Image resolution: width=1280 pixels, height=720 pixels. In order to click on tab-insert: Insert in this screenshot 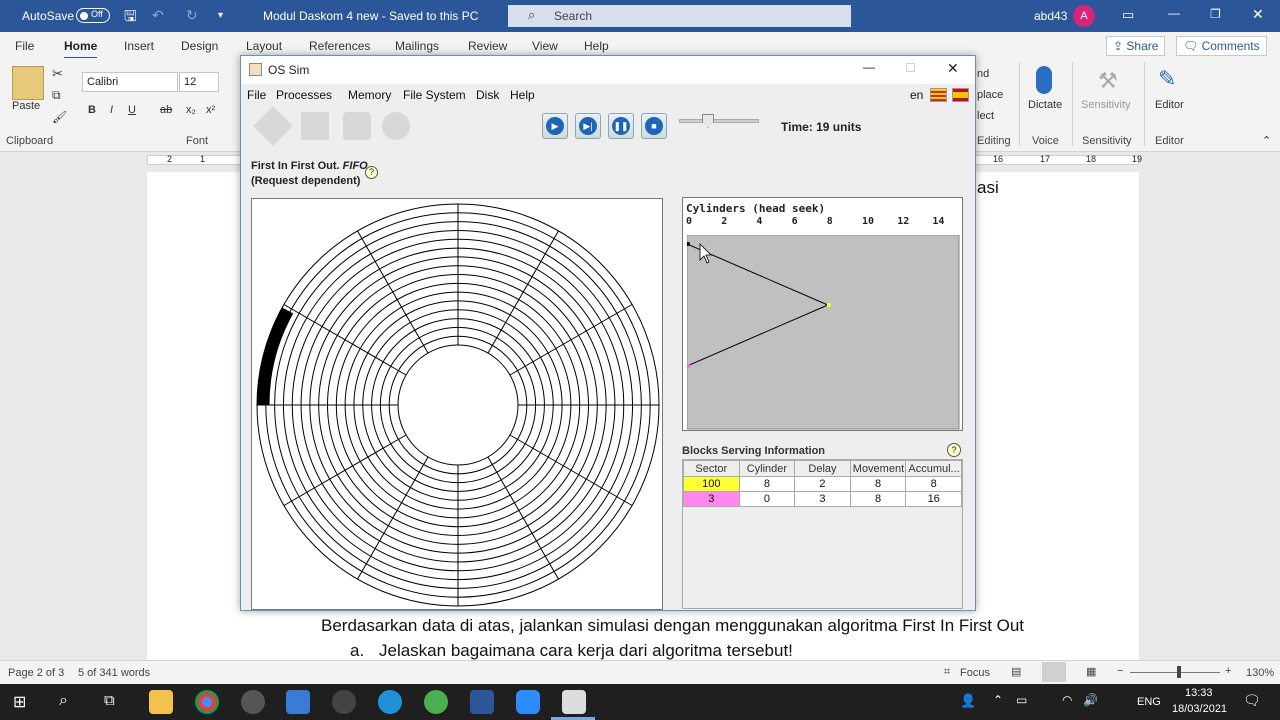, I will do `click(139, 46)`.